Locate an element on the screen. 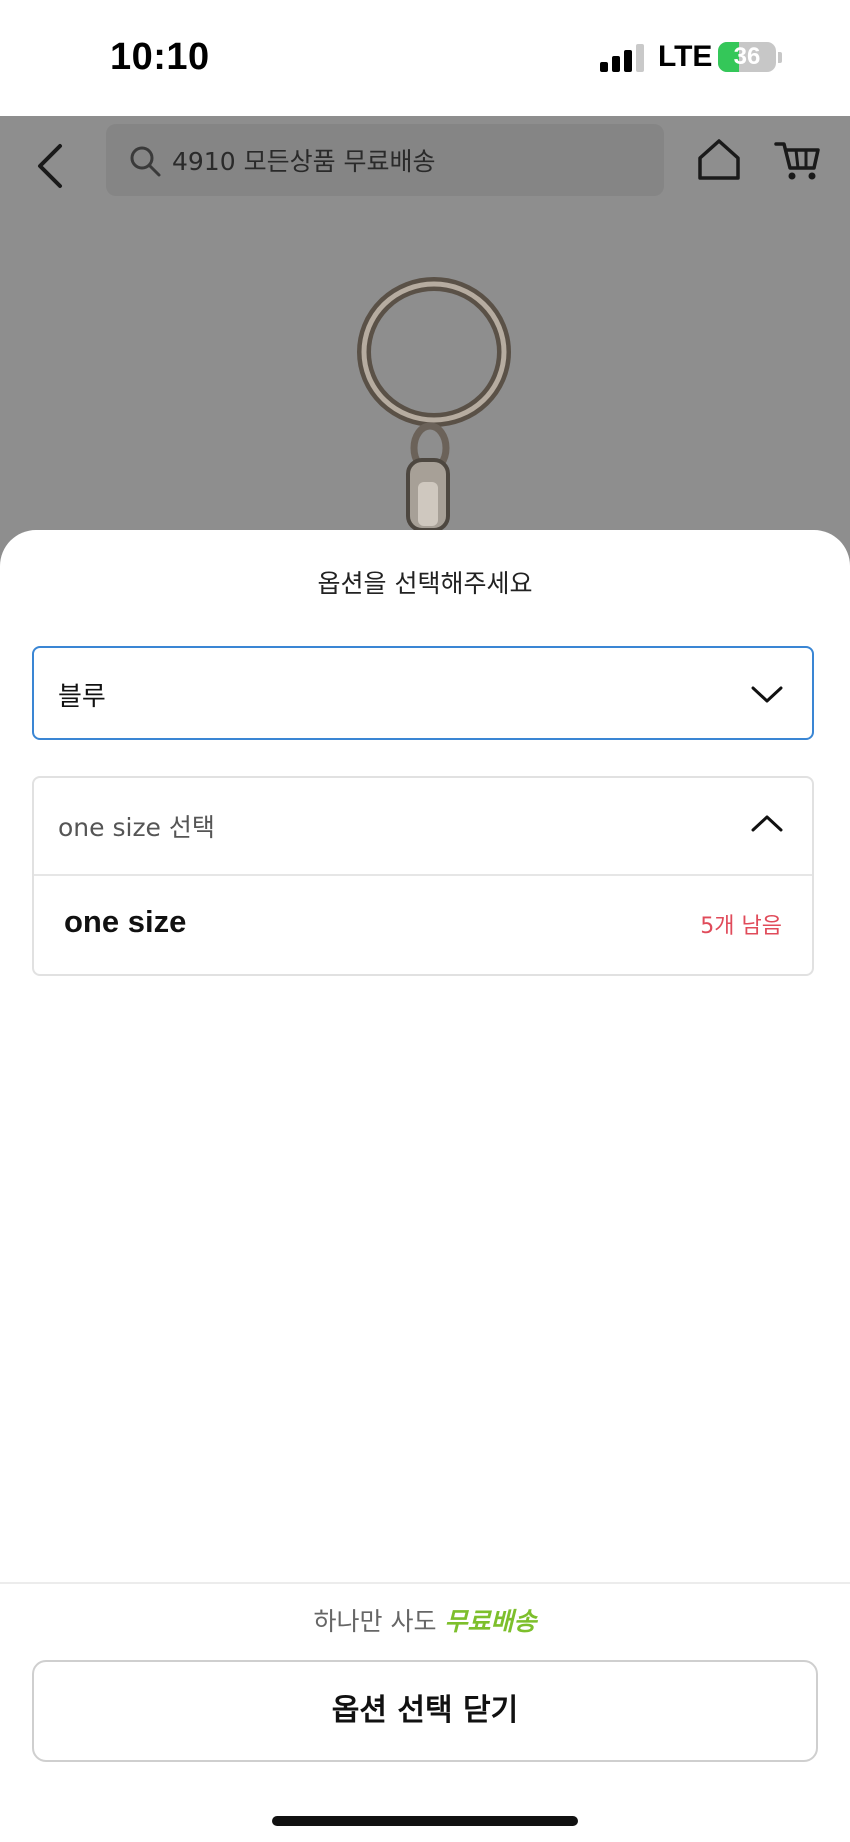 The width and height of the screenshot is (850, 1842). size-option-name: one size is located at coordinates (125, 921).